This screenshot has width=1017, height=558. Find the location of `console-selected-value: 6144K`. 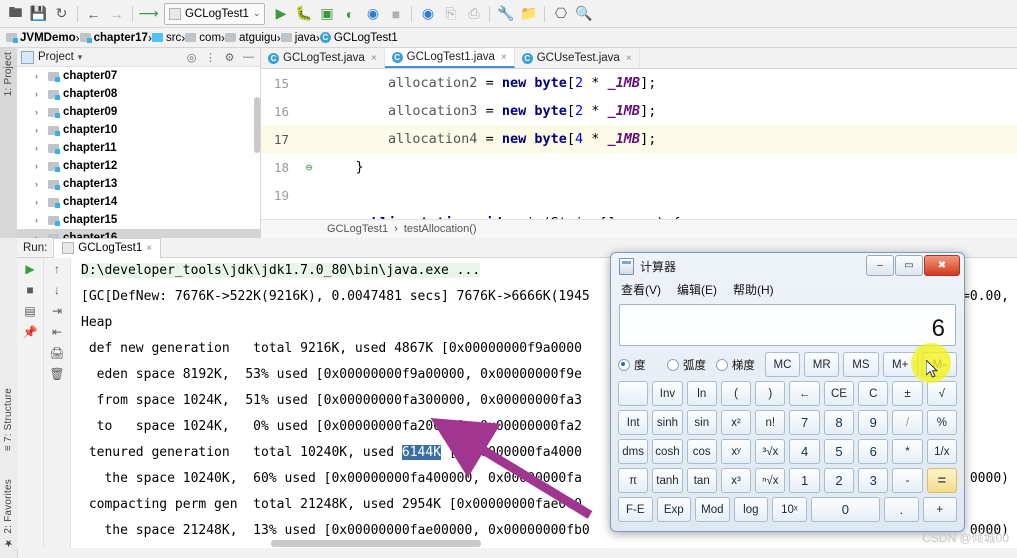

console-selected-value: 6144K is located at coordinates (421, 452).